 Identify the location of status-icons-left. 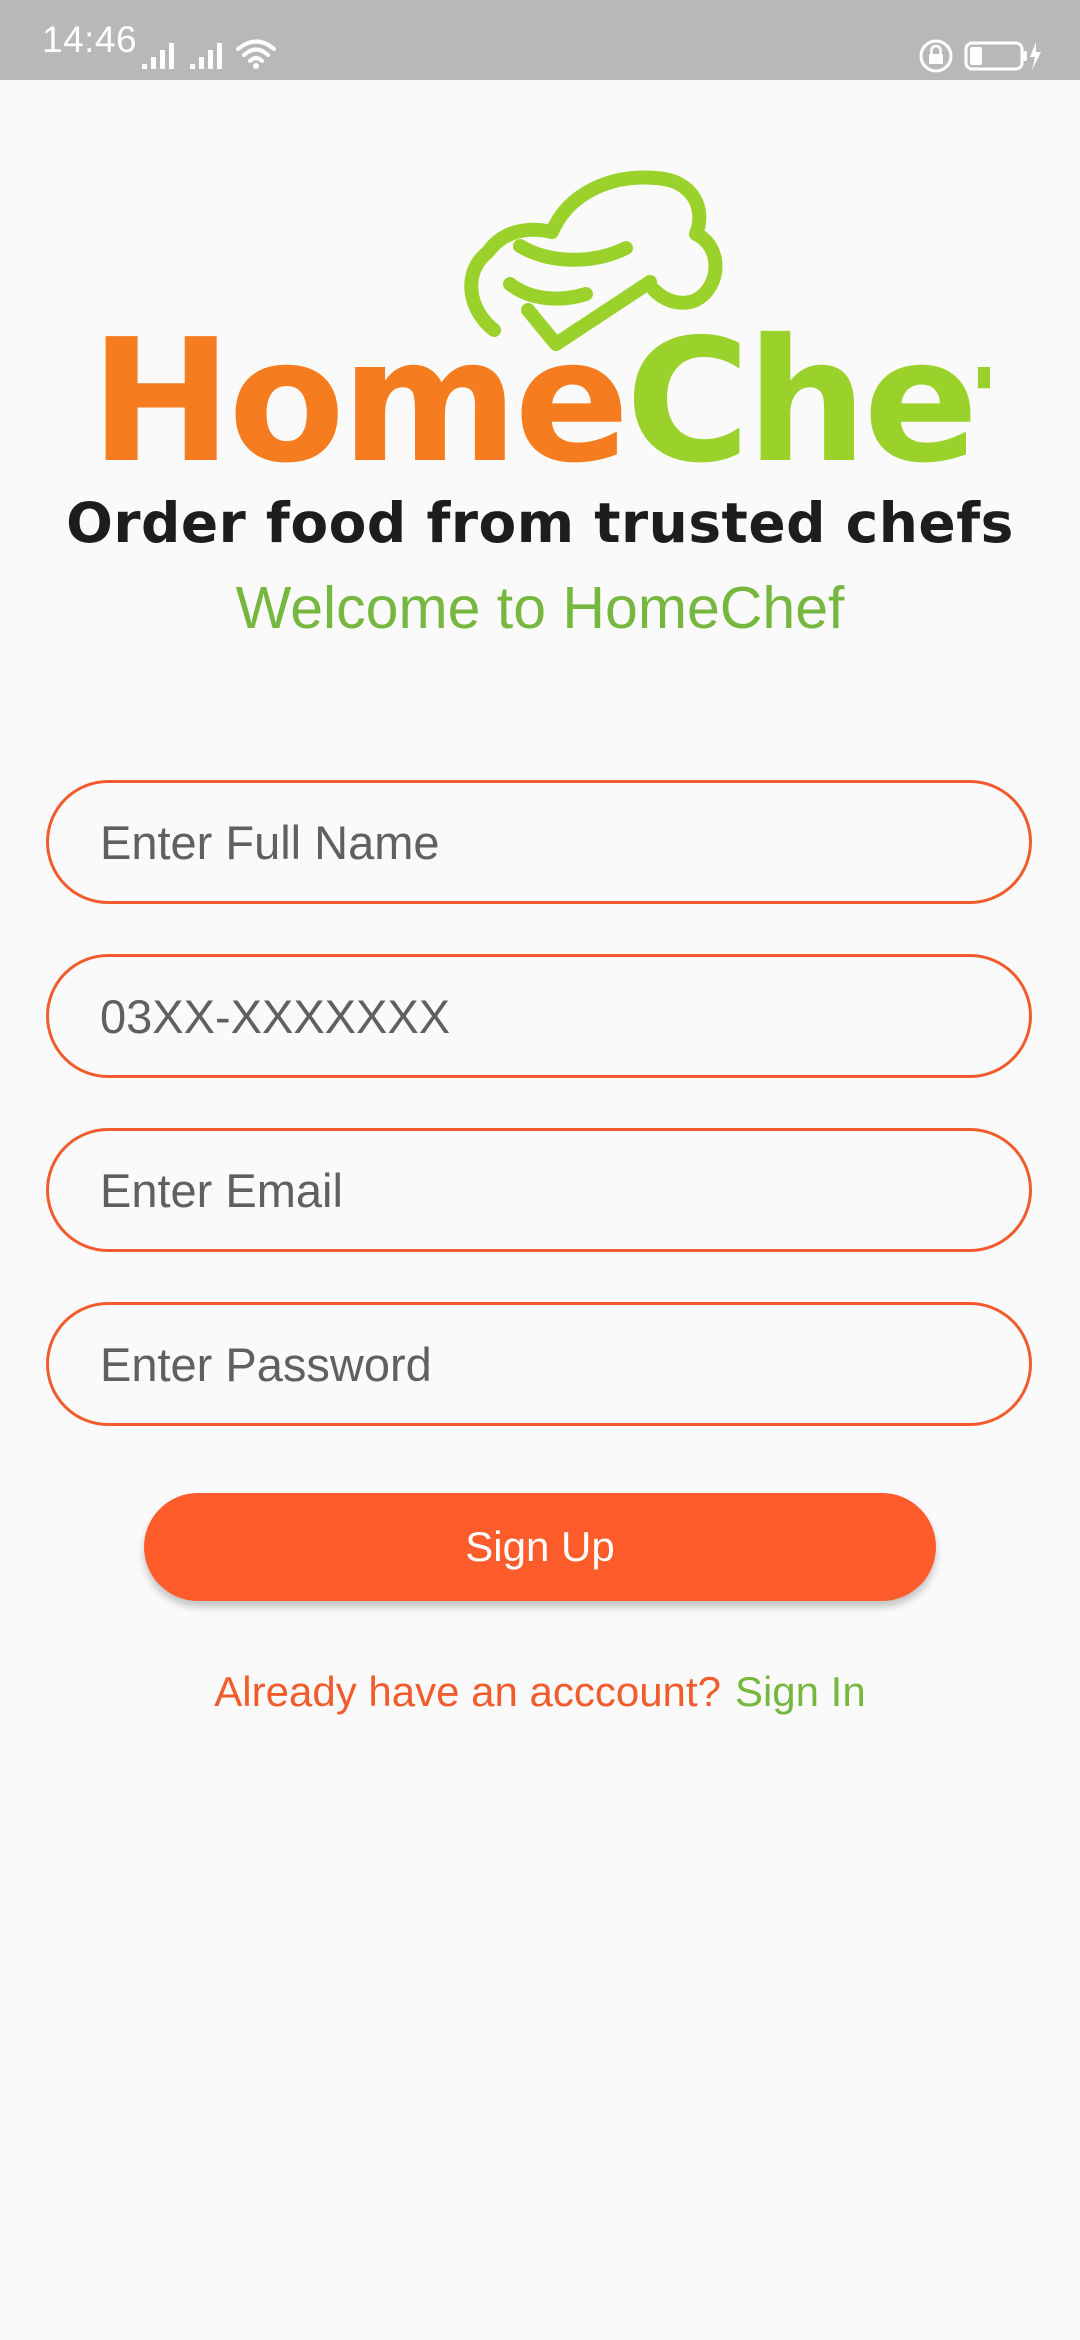
(209, 48).